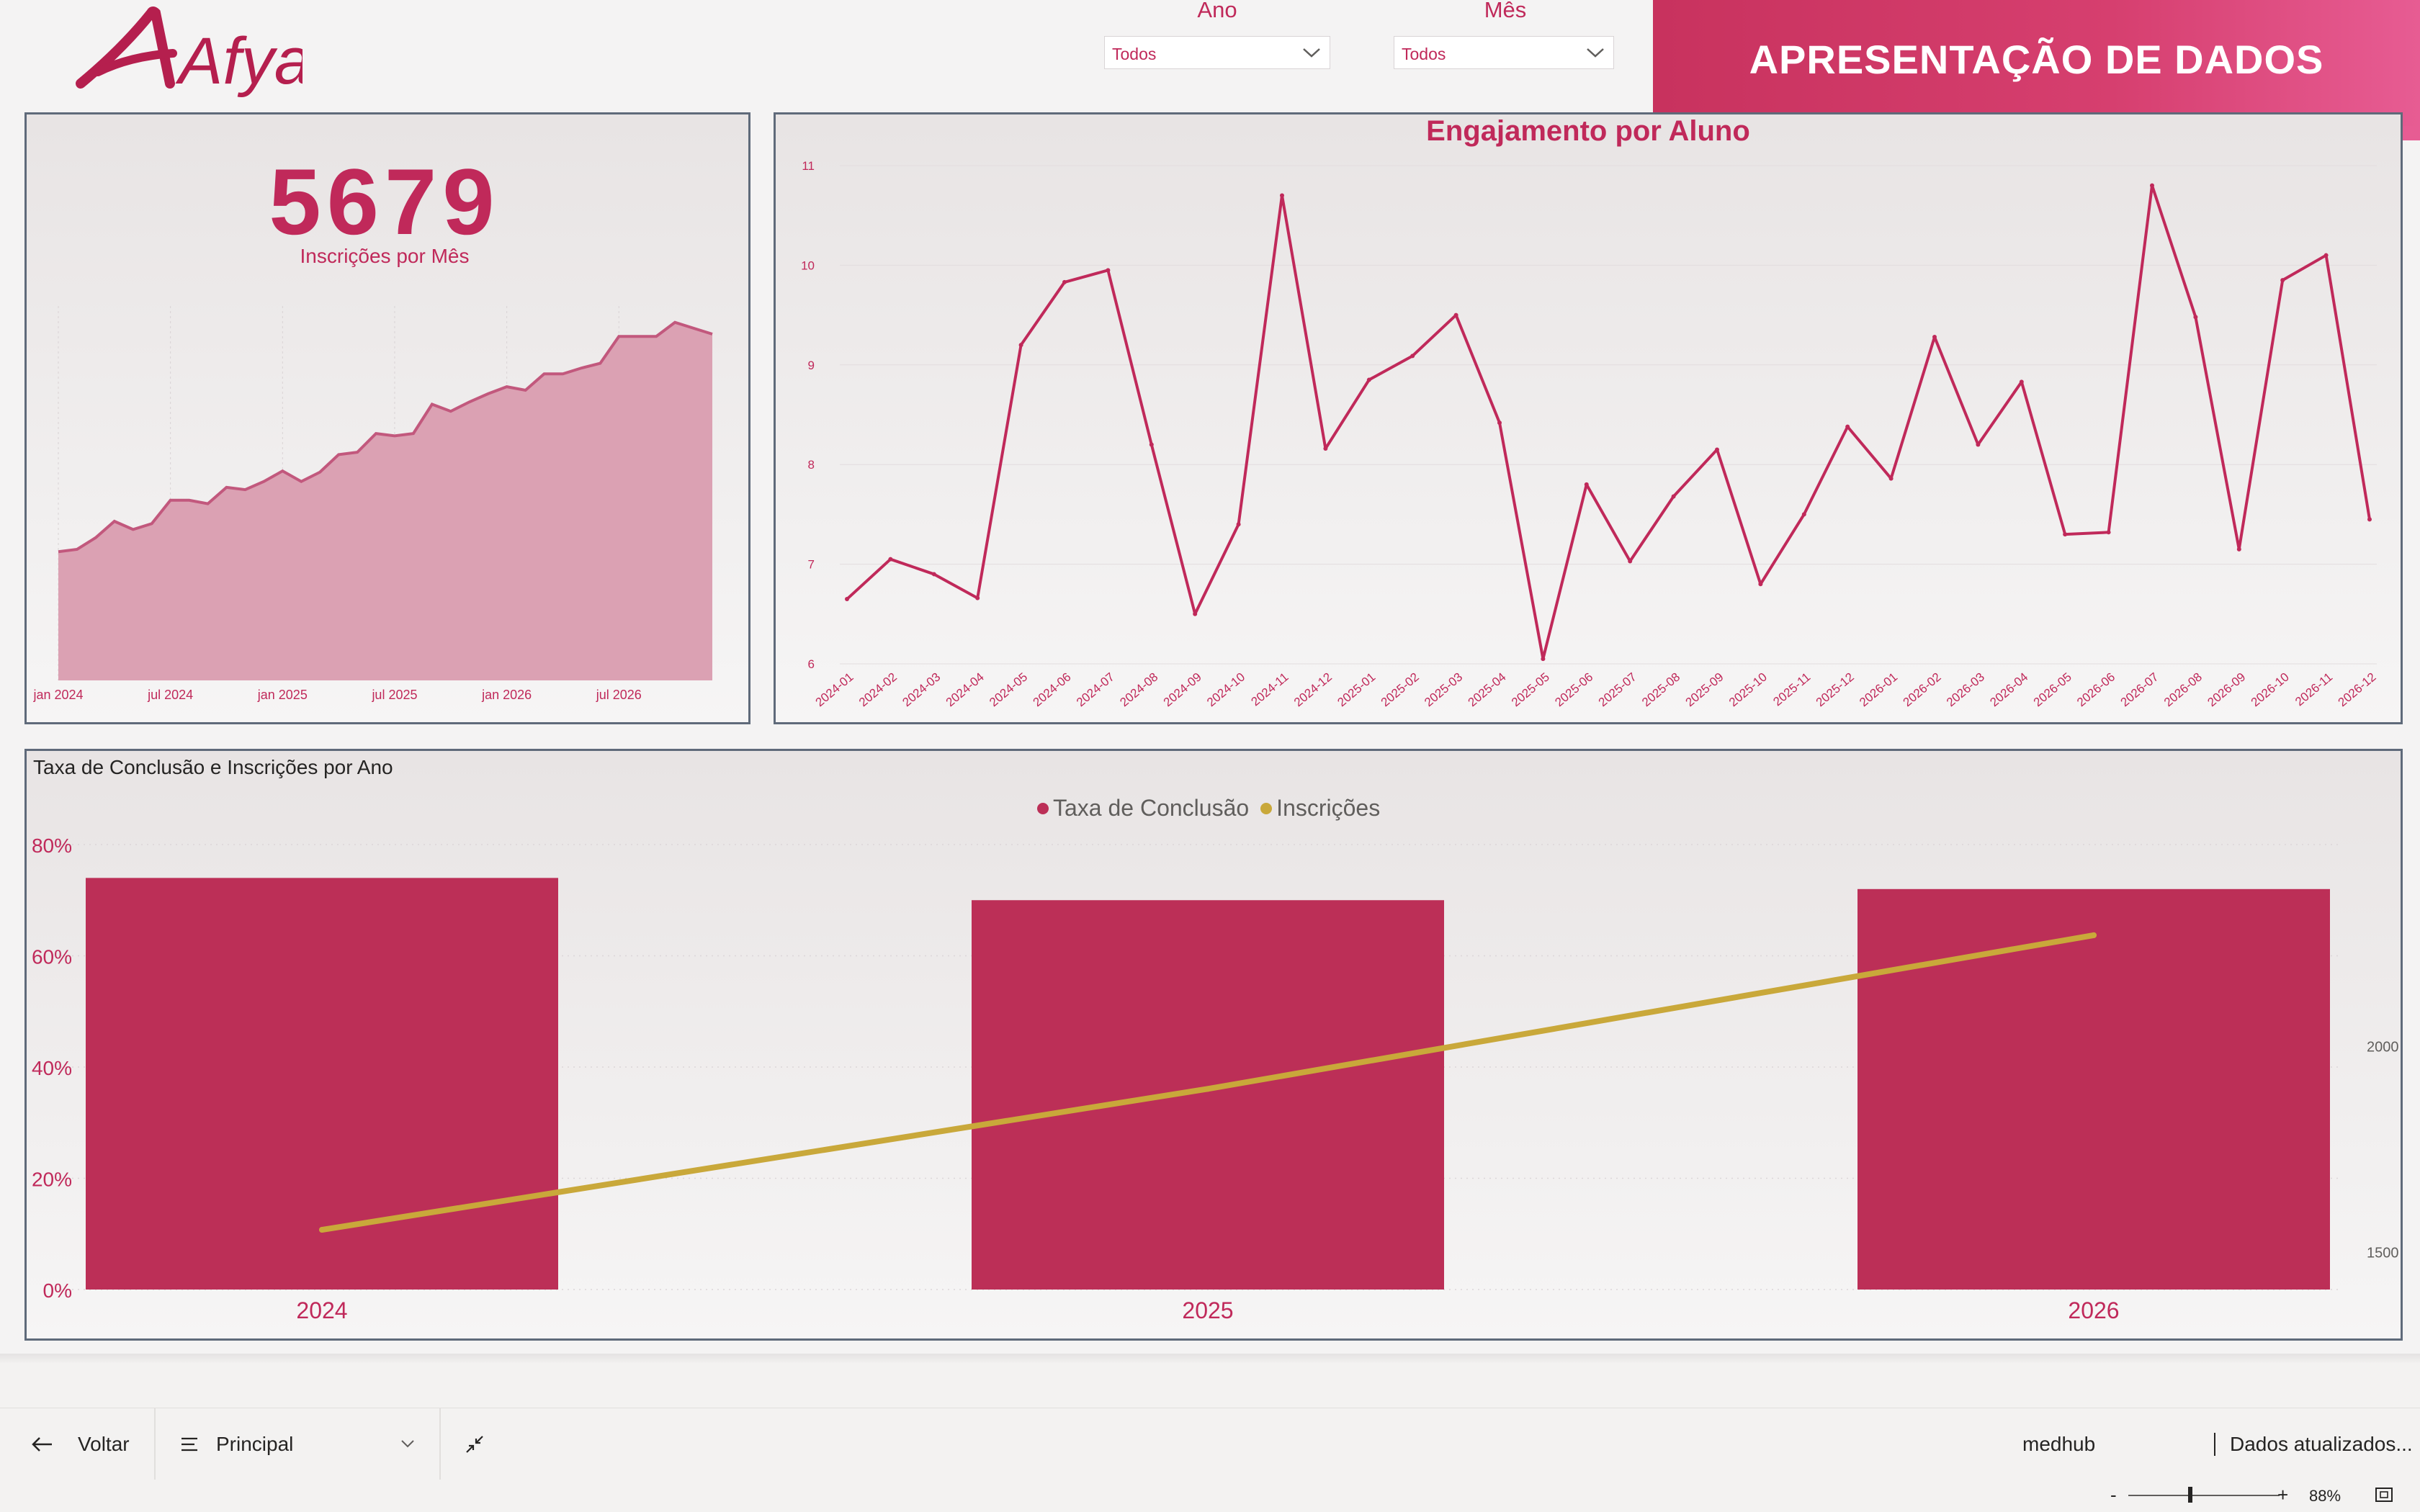  Describe the element at coordinates (1210, 1496) in the screenshot. I see `status-bar: - + 88%` at that location.